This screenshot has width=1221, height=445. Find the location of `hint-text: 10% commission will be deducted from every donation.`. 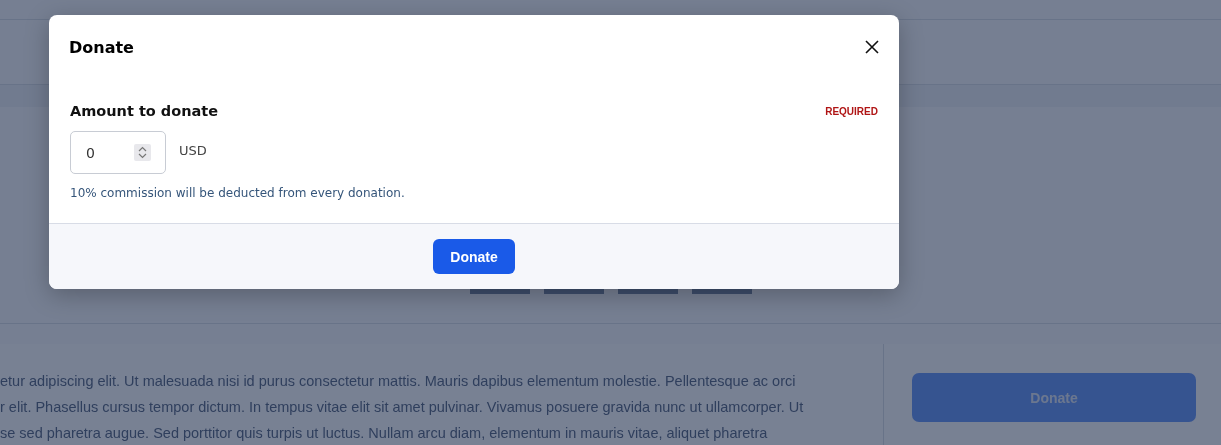

hint-text: 10% commission will be deducted from every donation. is located at coordinates (238, 193).